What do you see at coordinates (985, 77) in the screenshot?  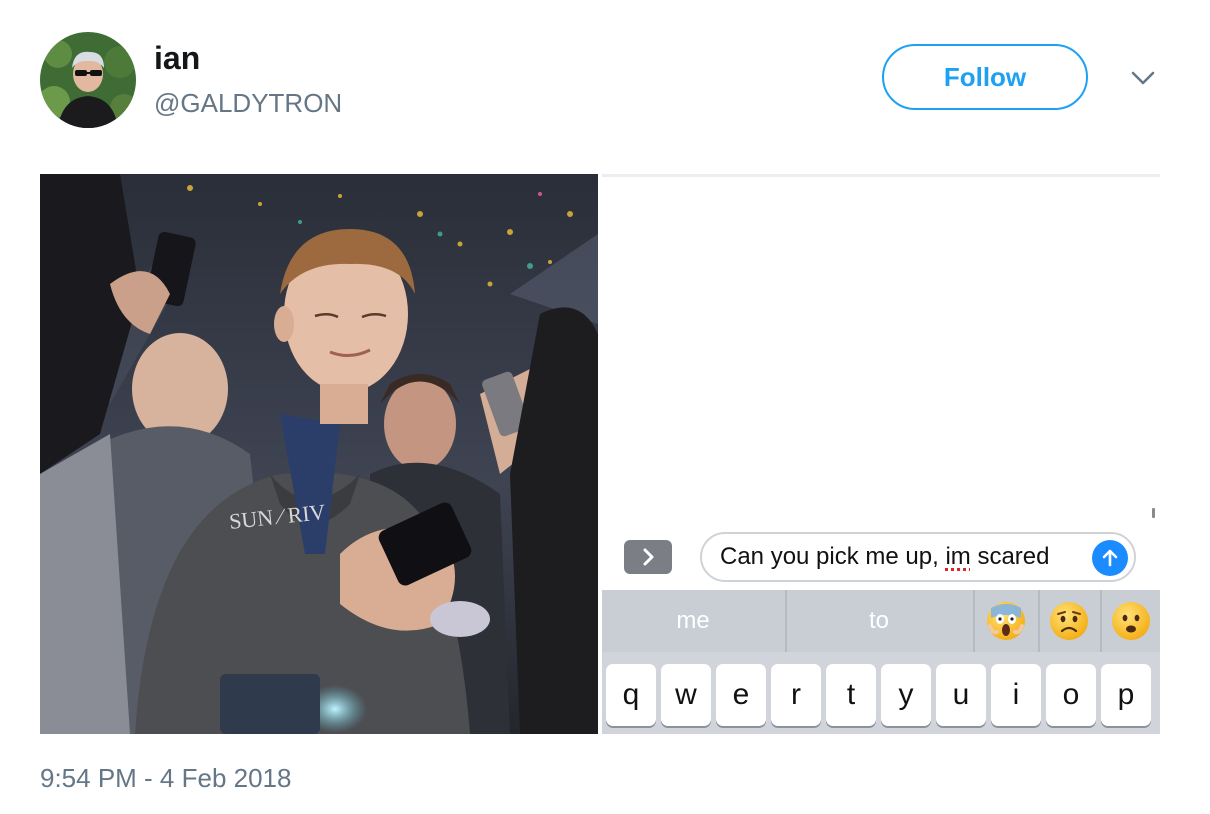 I see `follow-button: Follow` at bounding box center [985, 77].